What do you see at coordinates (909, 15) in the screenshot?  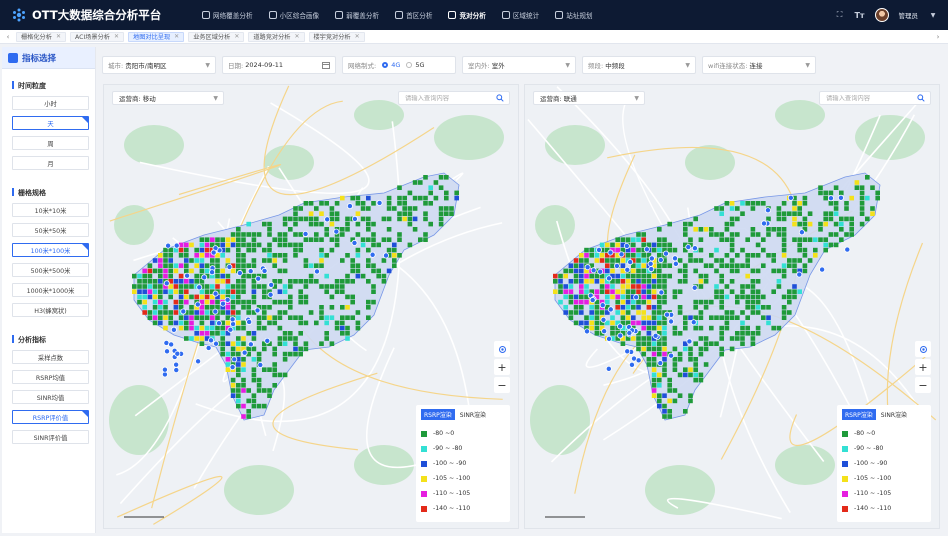 I see `user-name: 管理员` at bounding box center [909, 15].